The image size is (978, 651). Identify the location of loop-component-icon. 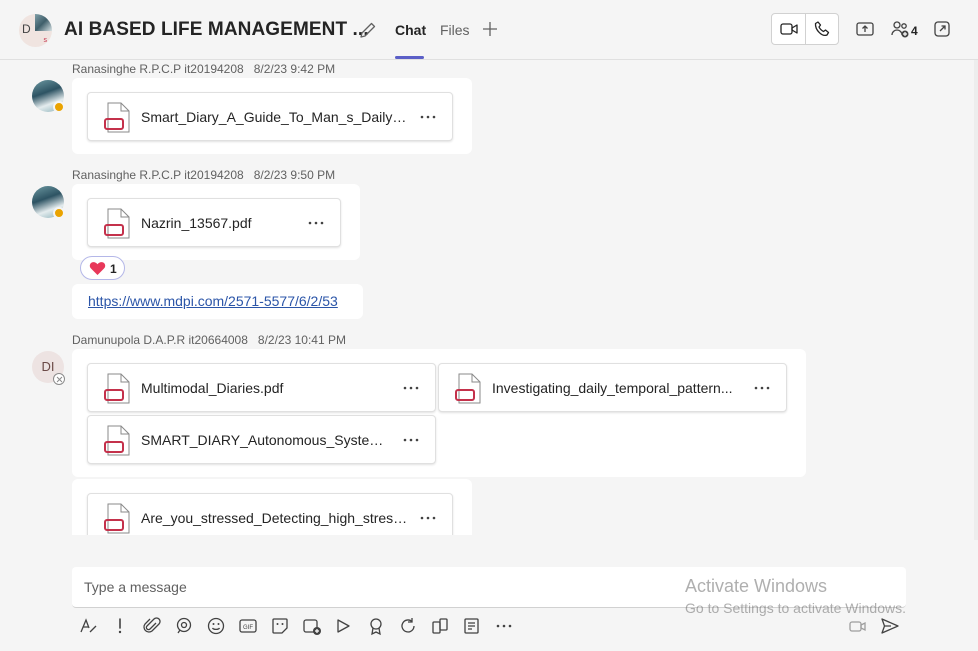
(408, 626).